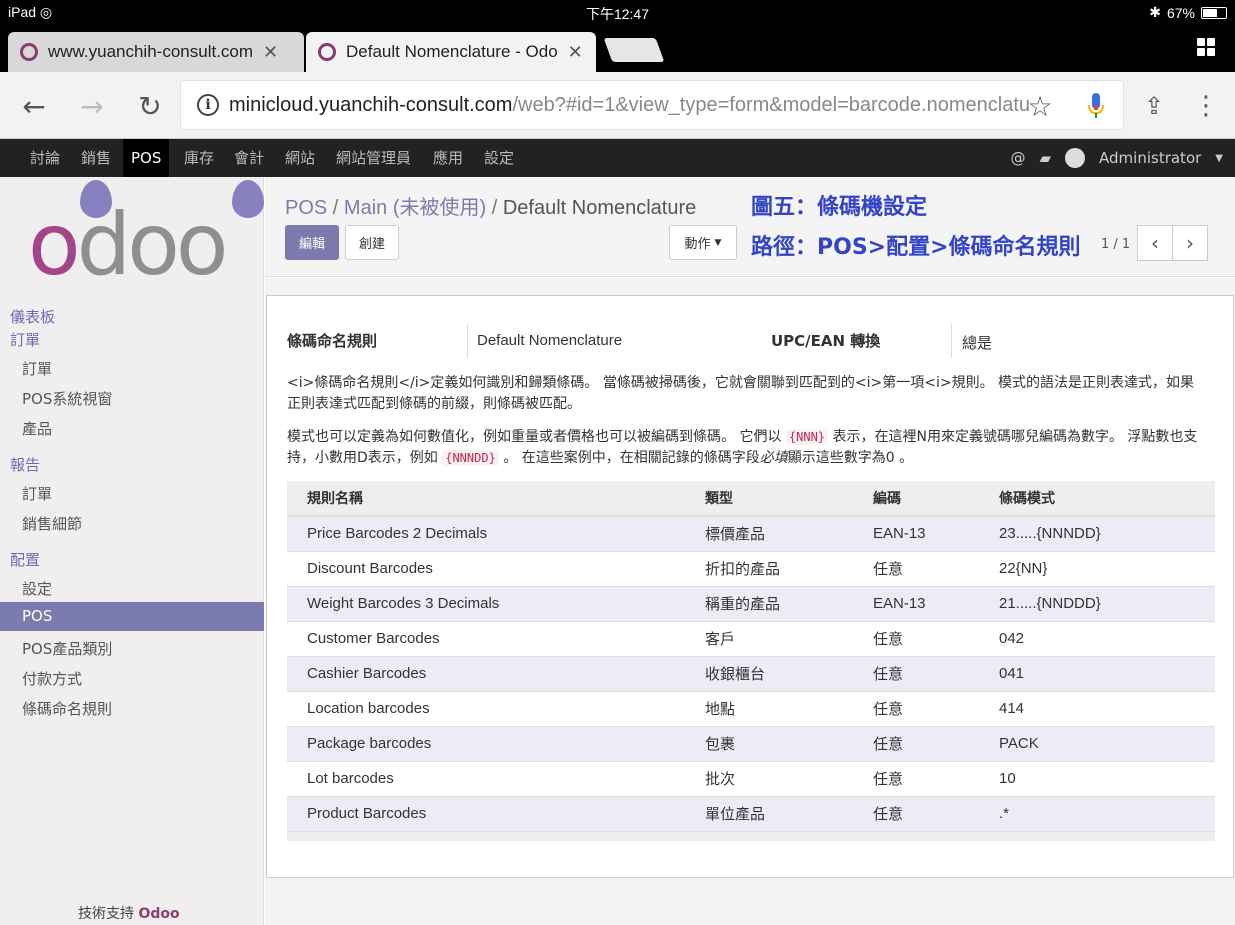  Describe the element at coordinates (617, 14) in the screenshot. I see `clock: 下午12:47` at that location.